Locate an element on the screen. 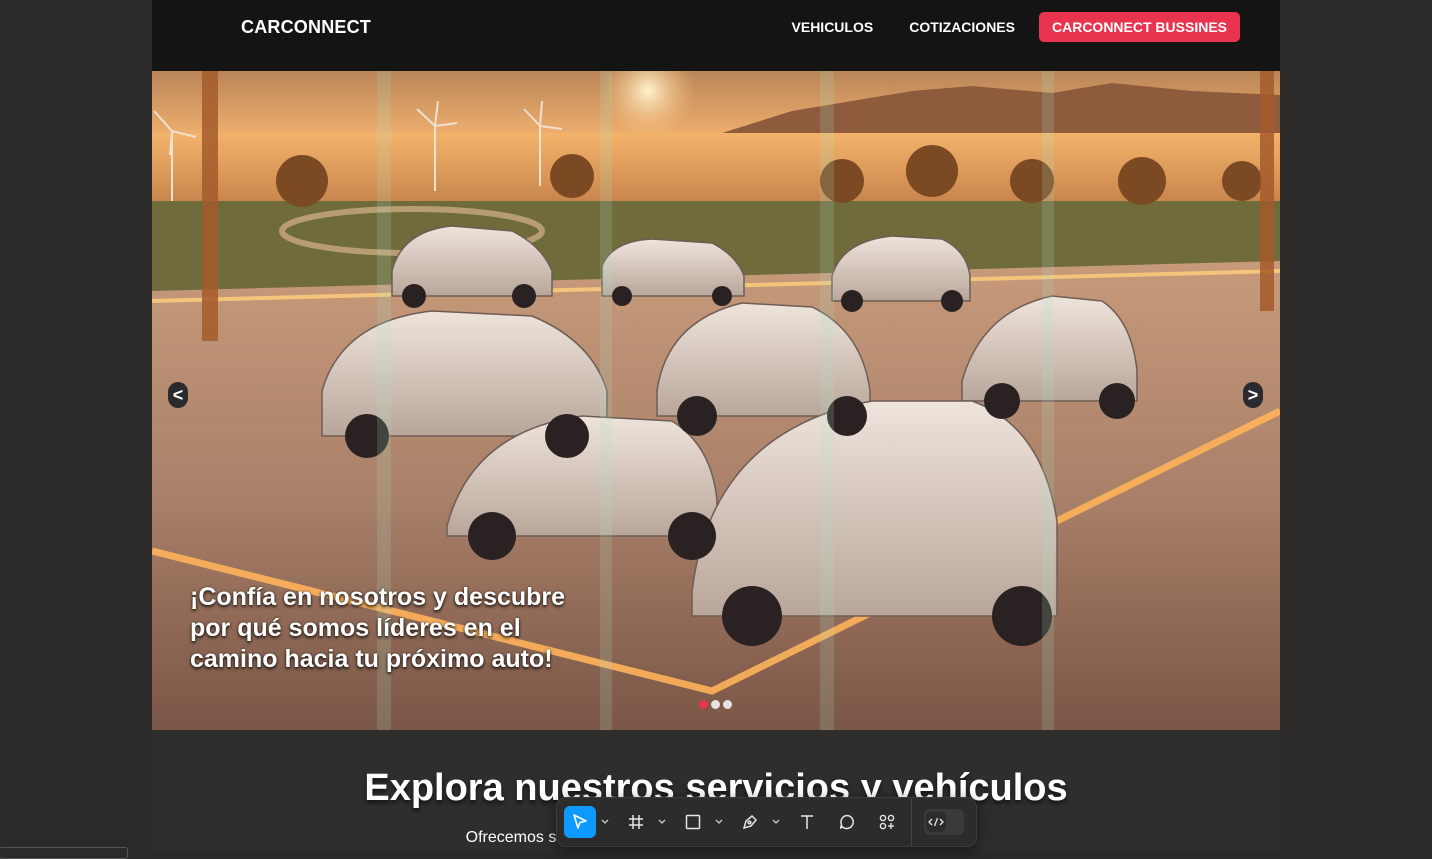  nav-cotizaciones: COTIZACIONES is located at coordinates (962, 27).